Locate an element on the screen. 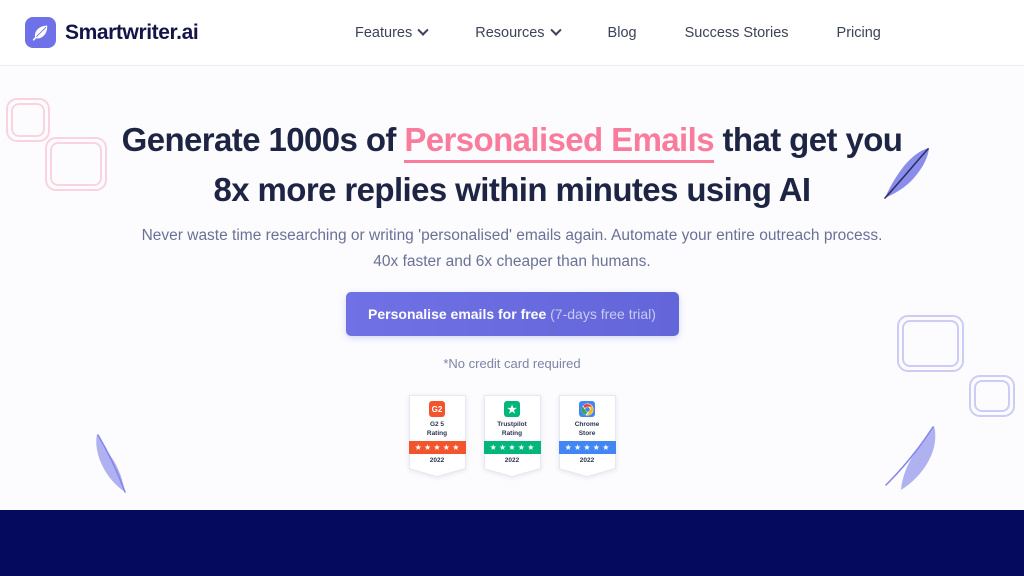 The width and height of the screenshot is (1024, 576). badge-title: Chrome Store is located at coordinates (587, 429).